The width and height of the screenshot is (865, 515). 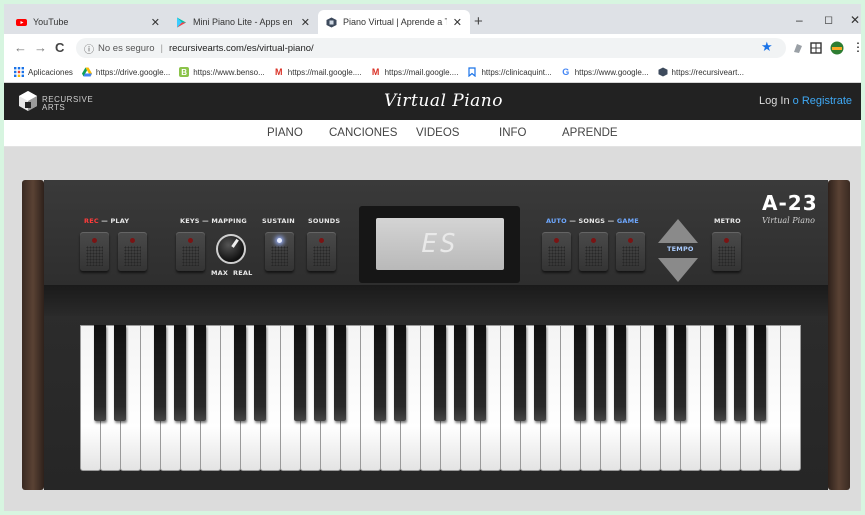 What do you see at coordinates (279, 251) in the screenshot?
I see `sustain-button` at bounding box center [279, 251].